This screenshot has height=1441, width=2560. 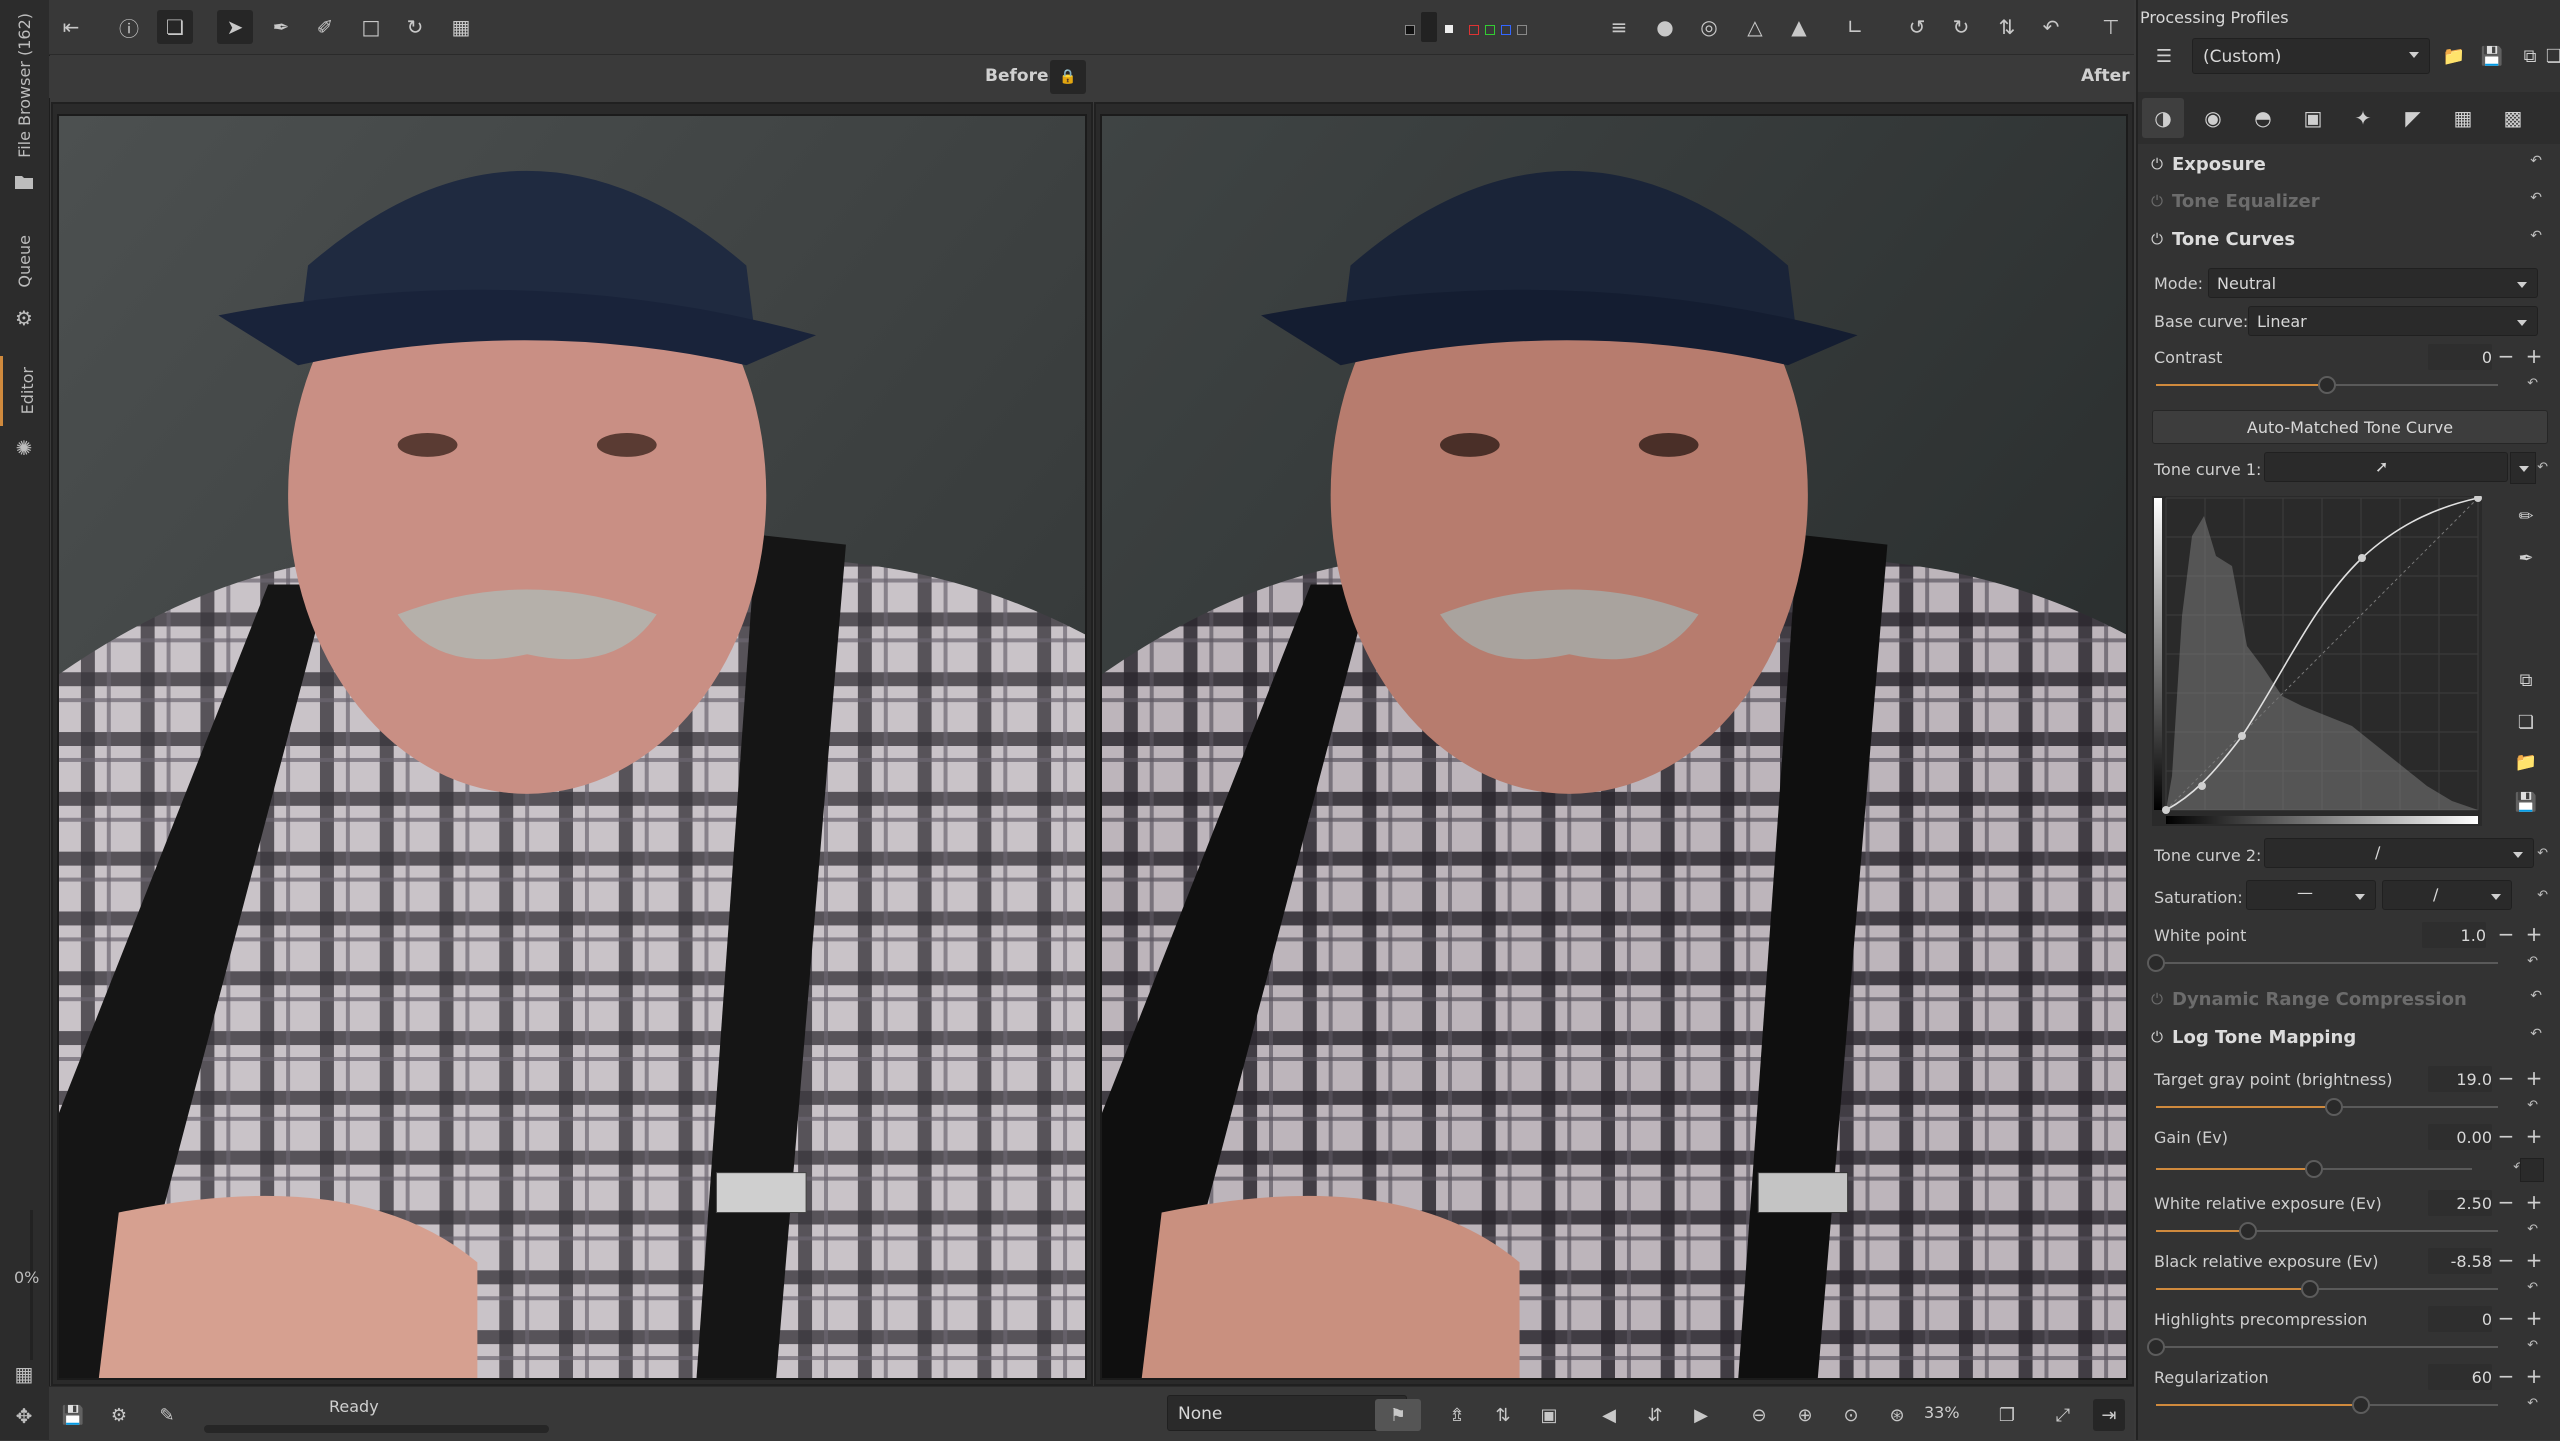 What do you see at coordinates (415, 27) in the screenshot?
I see `rotate-icon: ↻` at bounding box center [415, 27].